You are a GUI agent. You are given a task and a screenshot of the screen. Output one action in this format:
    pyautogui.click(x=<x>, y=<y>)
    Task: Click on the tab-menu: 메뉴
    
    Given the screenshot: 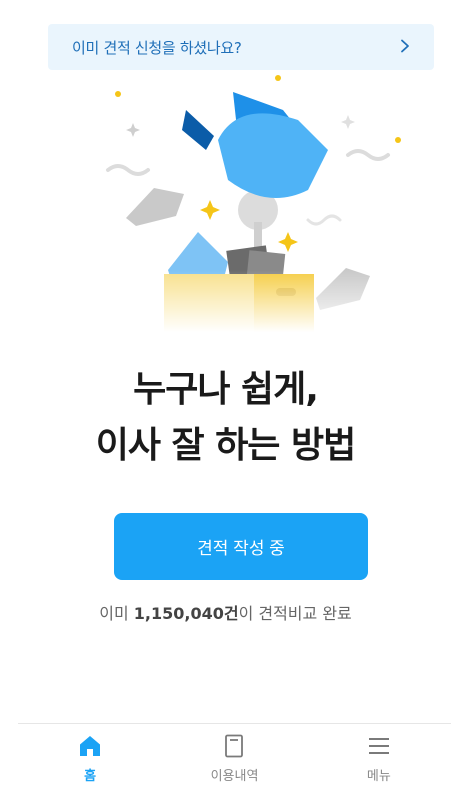 What is the action you would take?
    pyautogui.click(x=379, y=756)
    